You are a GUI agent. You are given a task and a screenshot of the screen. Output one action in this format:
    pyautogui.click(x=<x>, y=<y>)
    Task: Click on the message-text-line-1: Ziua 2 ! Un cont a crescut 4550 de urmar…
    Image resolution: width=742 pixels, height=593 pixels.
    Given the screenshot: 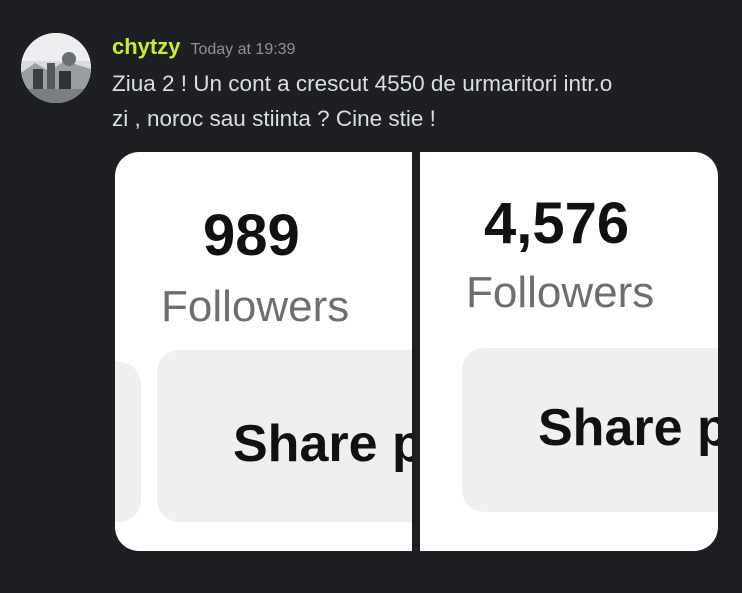 What is the action you would take?
    pyautogui.click(x=362, y=83)
    